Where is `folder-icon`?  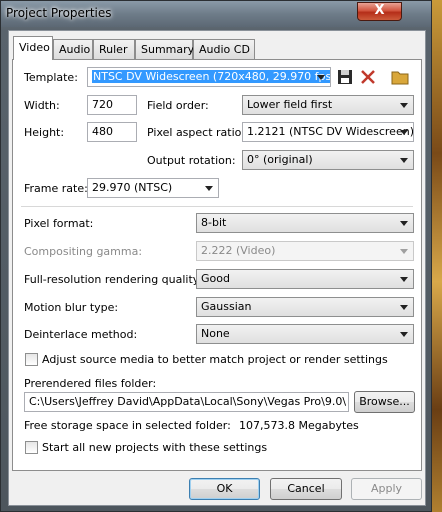
folder-icon is located at coordinates (400, 77).